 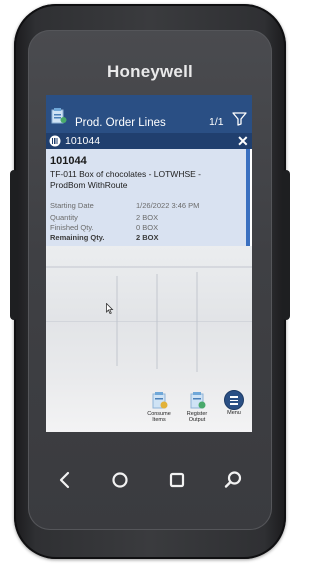 I want to click on field-label: Remaining Qty., so click(x=77, y=237).